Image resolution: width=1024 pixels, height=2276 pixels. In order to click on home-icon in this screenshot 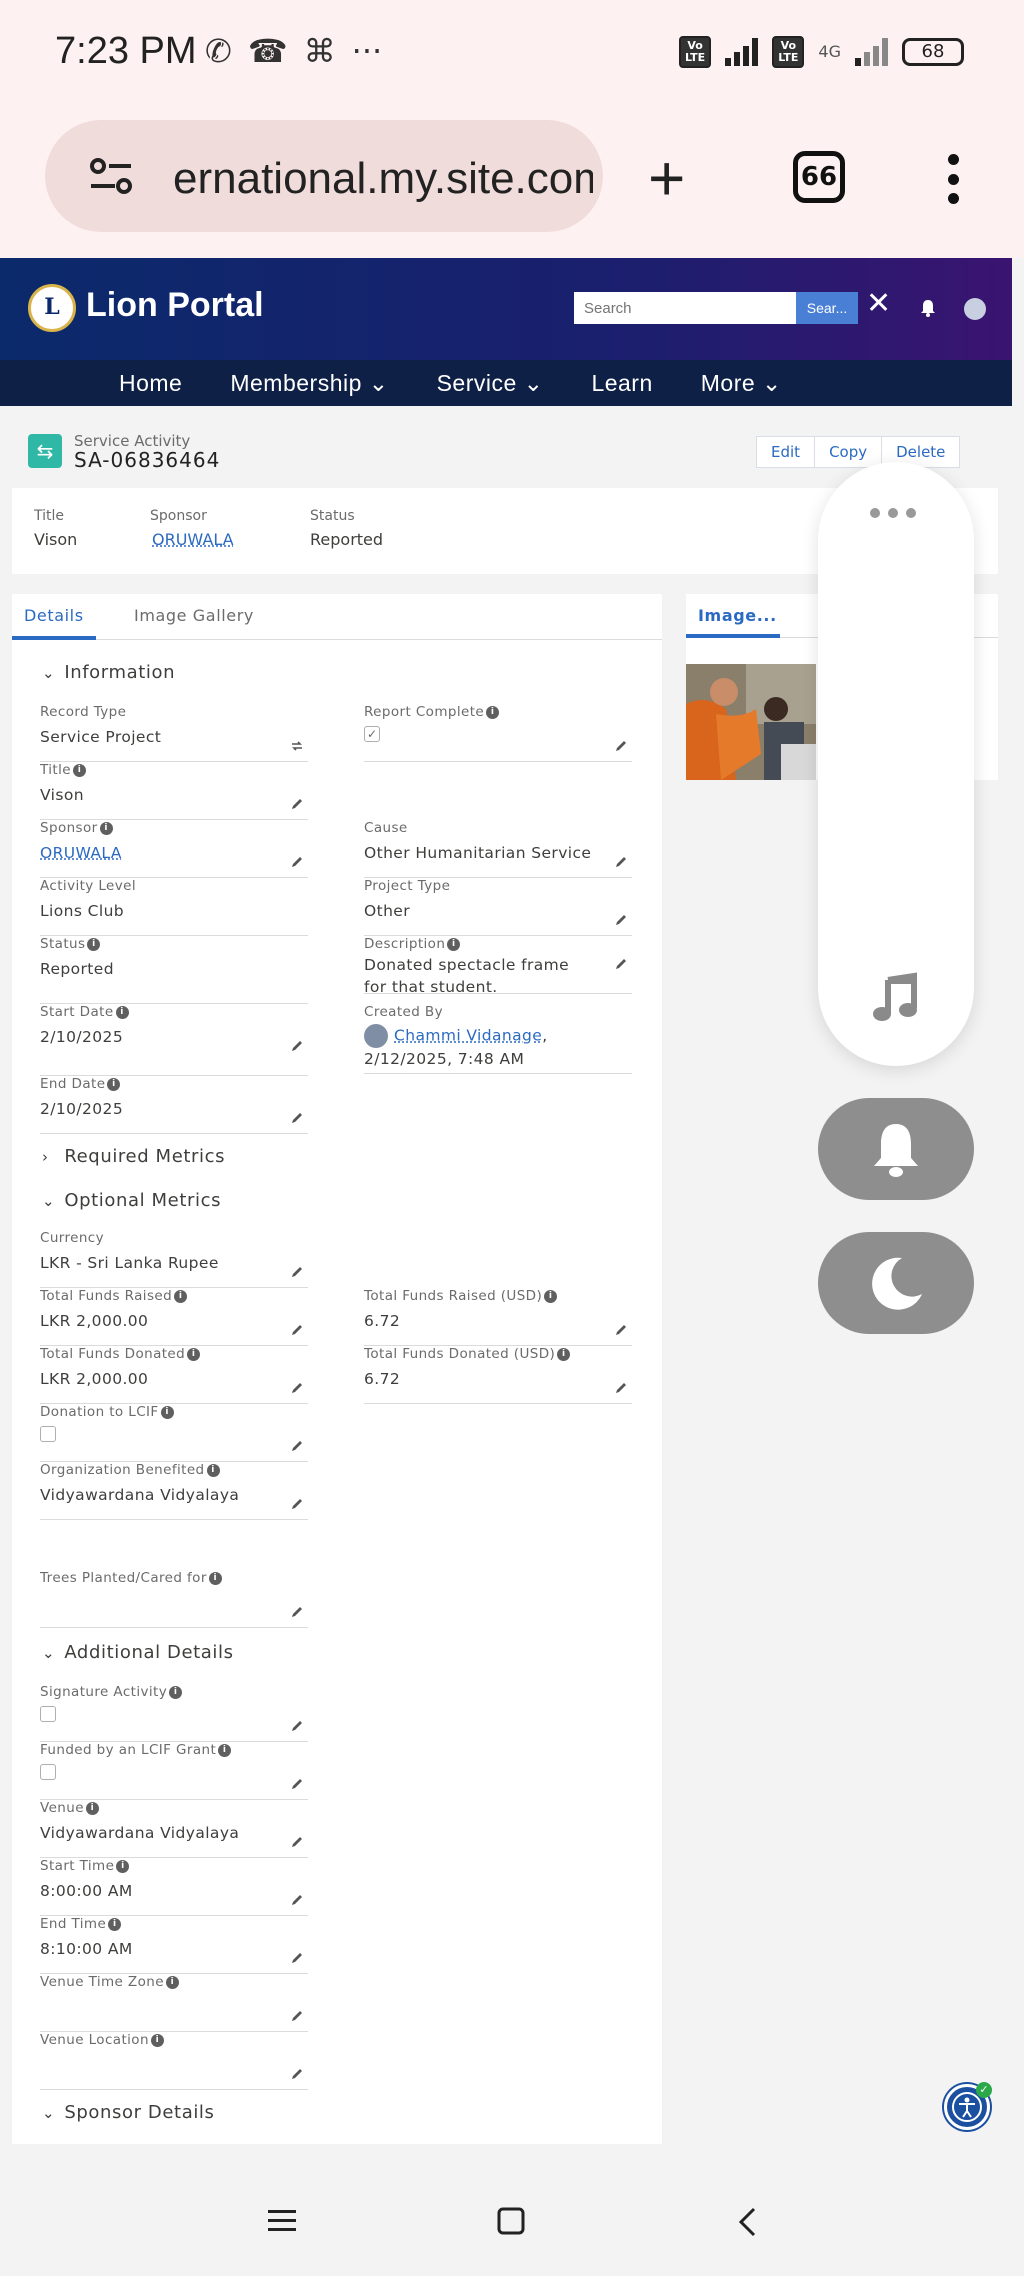, I will do `click(511, 2221)`.